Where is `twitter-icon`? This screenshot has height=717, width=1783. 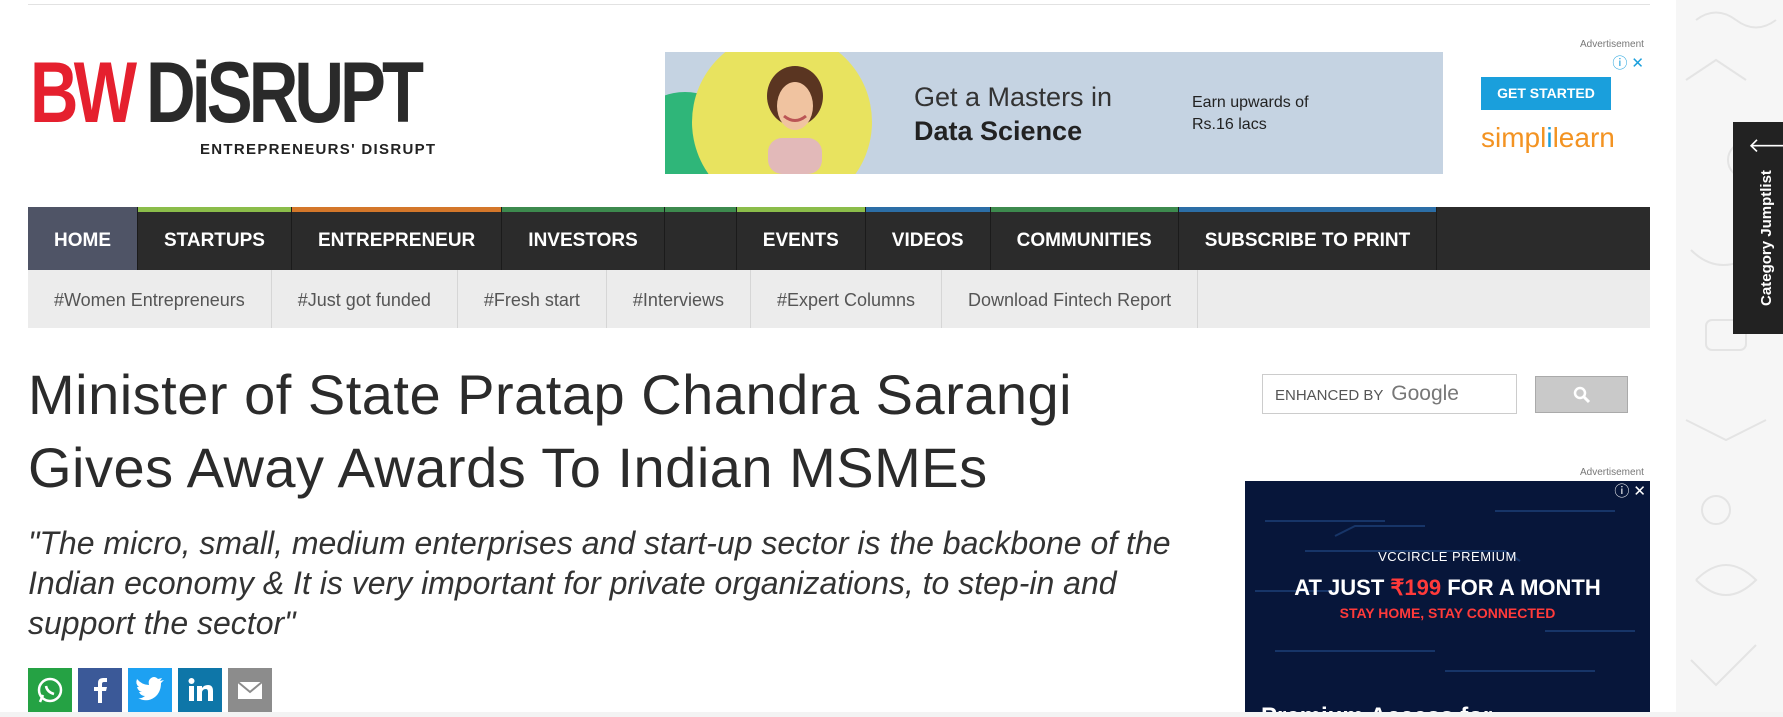
twitter-icon is located at coordinates (150, 689).